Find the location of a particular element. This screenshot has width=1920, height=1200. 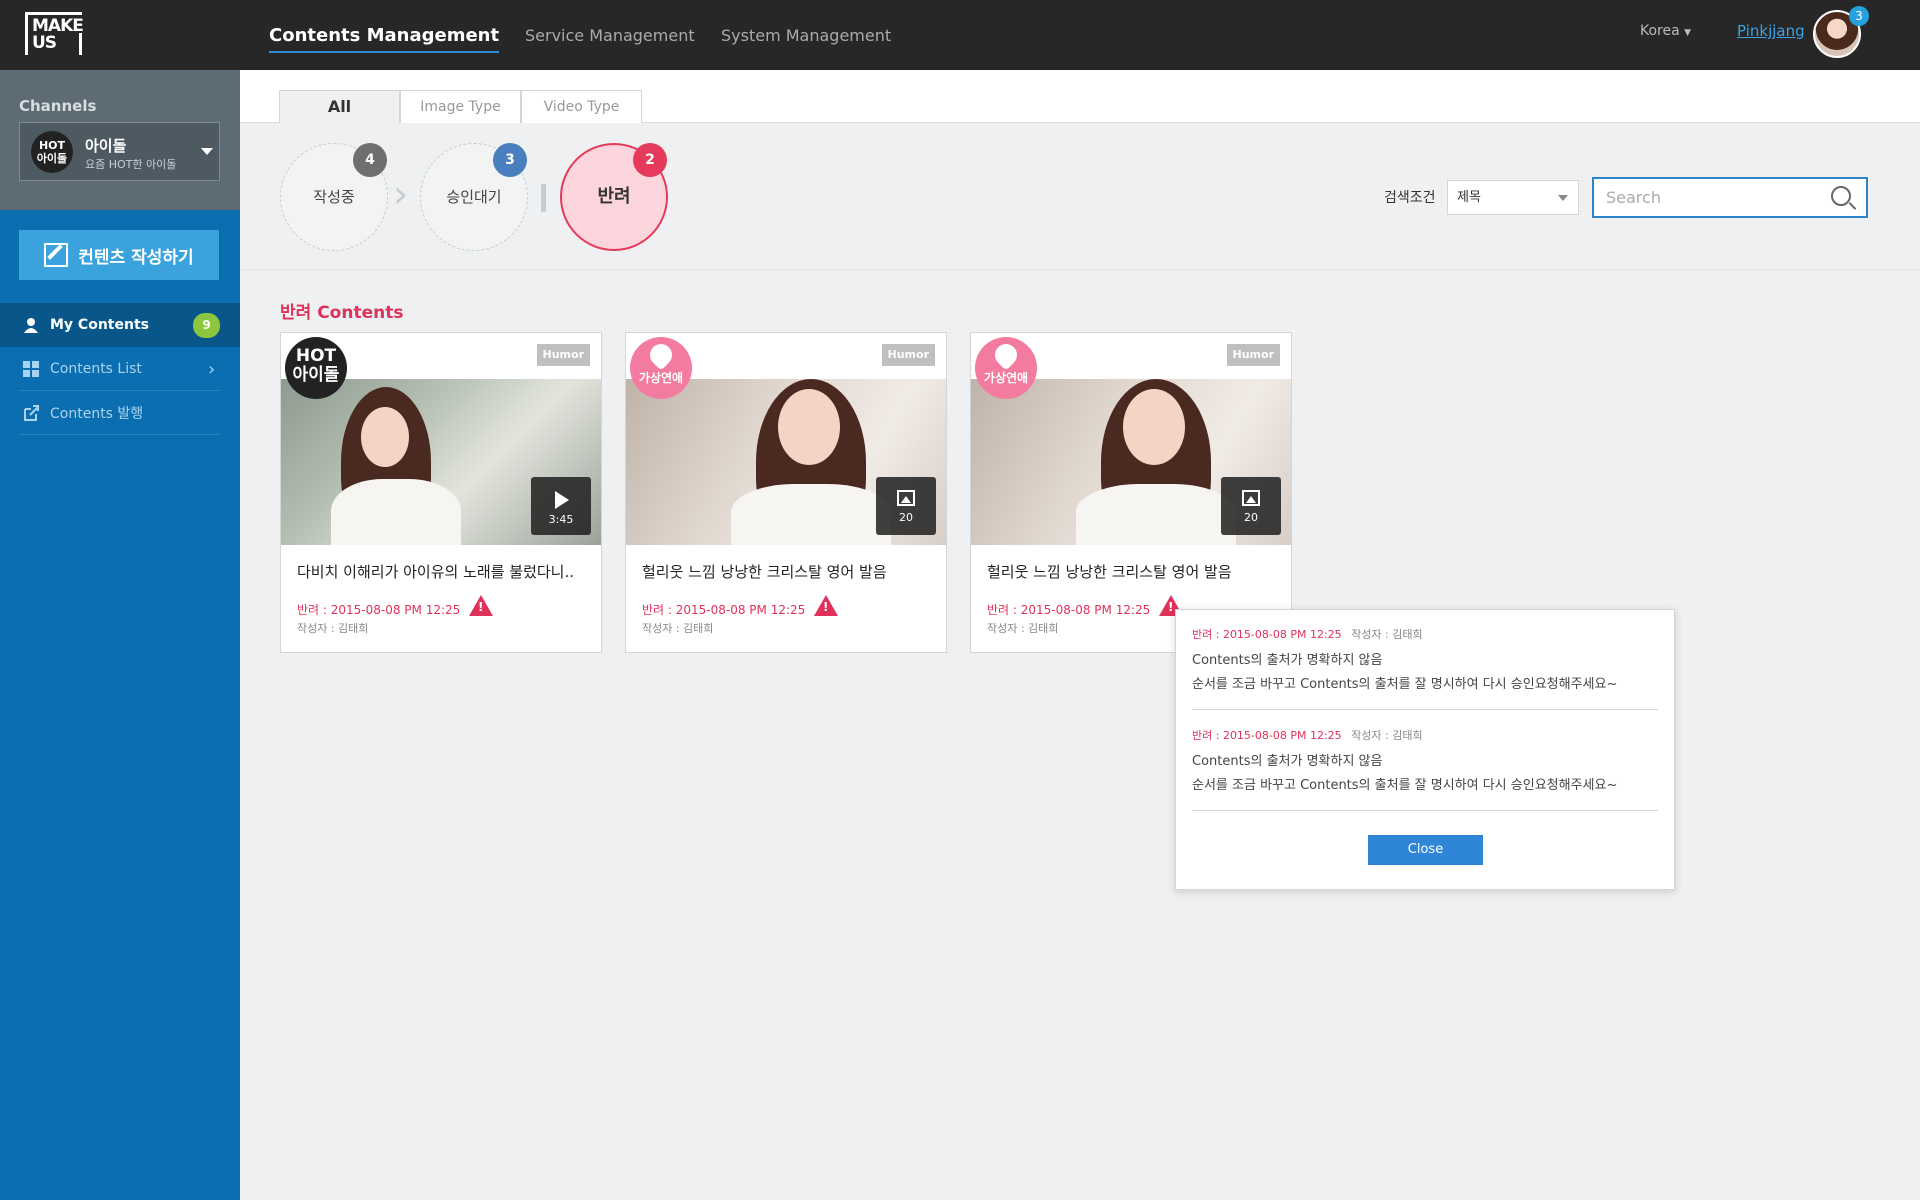

channel-logo: HOT 아이돌 is located at coordinates (52, 152).